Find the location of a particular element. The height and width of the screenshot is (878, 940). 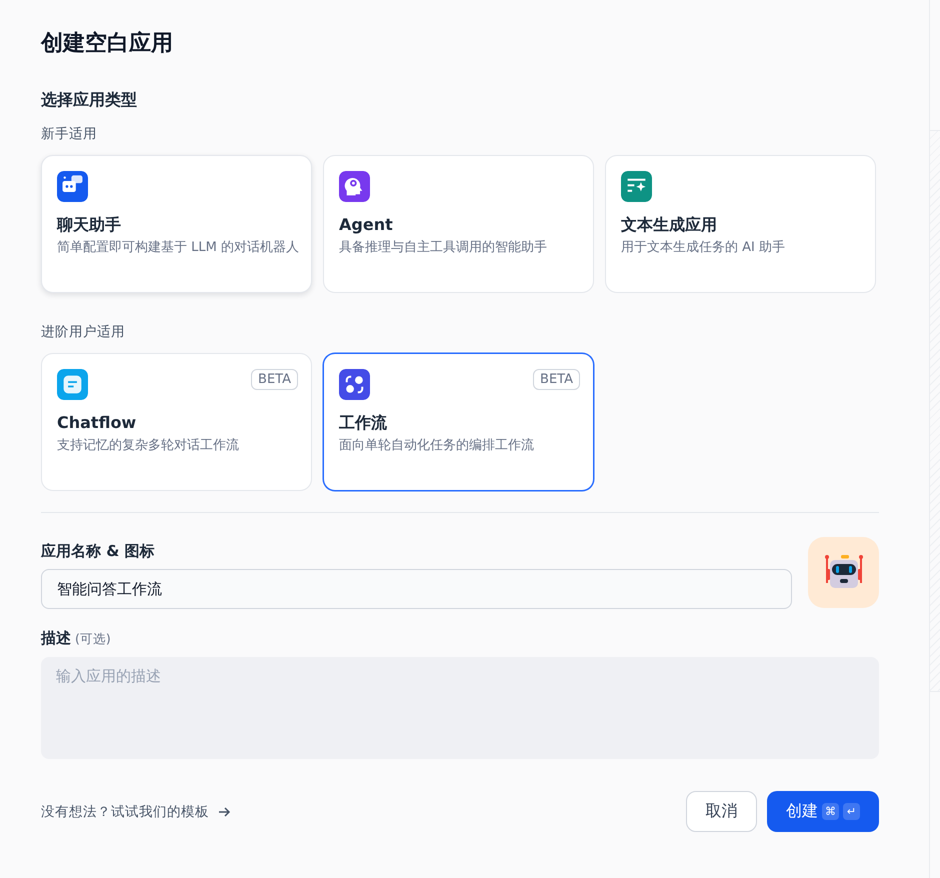

agent-icon is located at coordinates (354, 186).